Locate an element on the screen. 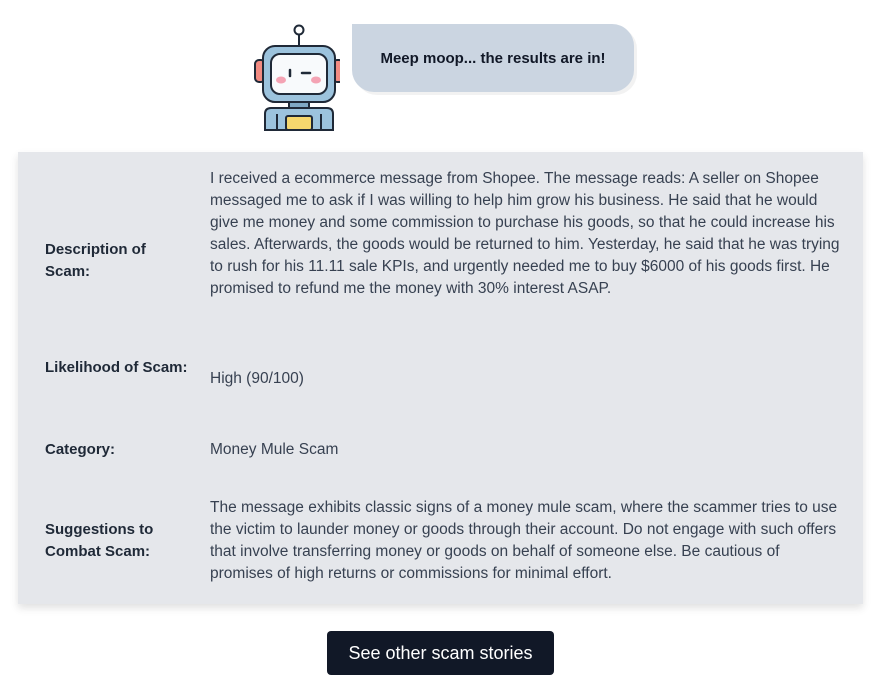 The height and width of the screenshot is (689, 880). result-row-category: Category: Money Mule Scam is located at coordinates (440, 450).